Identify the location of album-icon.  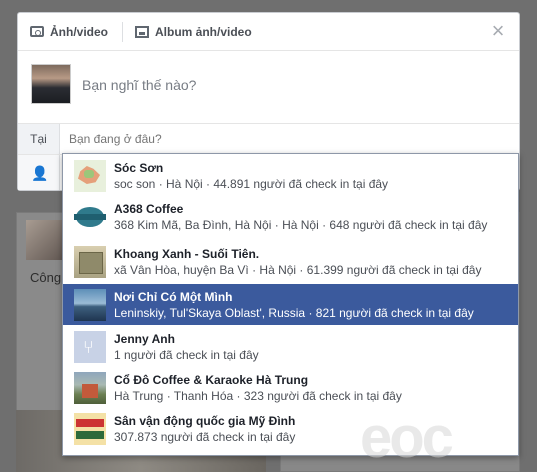
(142, 31).